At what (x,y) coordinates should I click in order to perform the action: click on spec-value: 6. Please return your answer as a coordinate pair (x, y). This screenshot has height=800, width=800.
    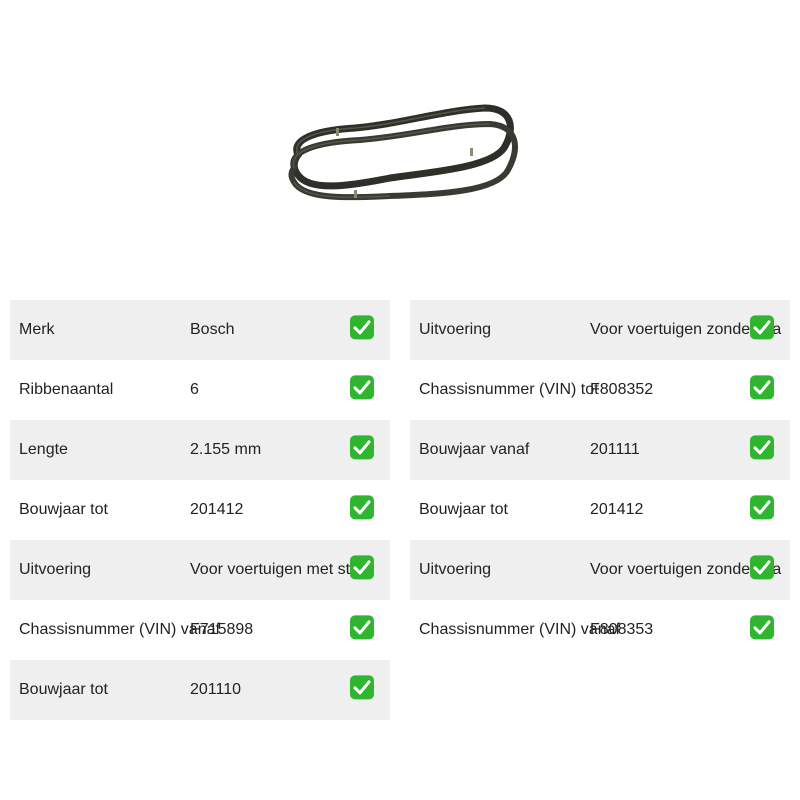
    Looking at the image, I should click on (194, 389).